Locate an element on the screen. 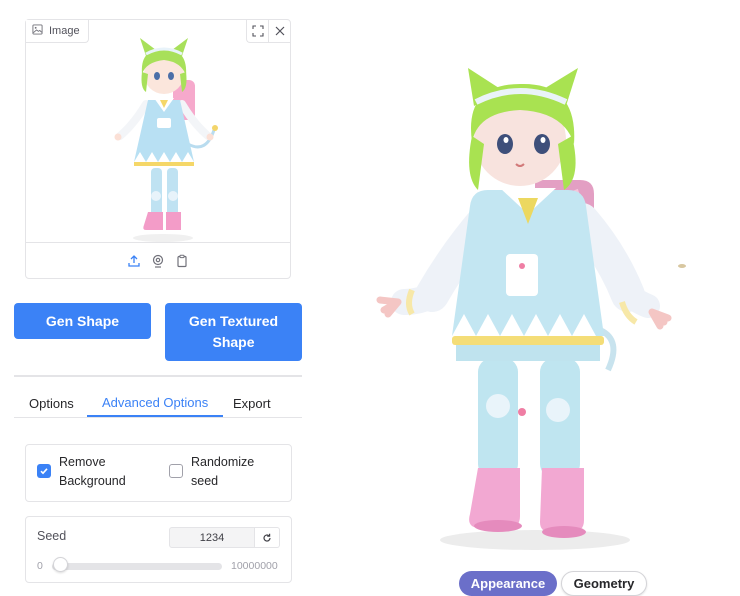 The height and width of the screenshot is (596, 740). gen-shape-label: Gen Shape is located at coordinates (82, 320).